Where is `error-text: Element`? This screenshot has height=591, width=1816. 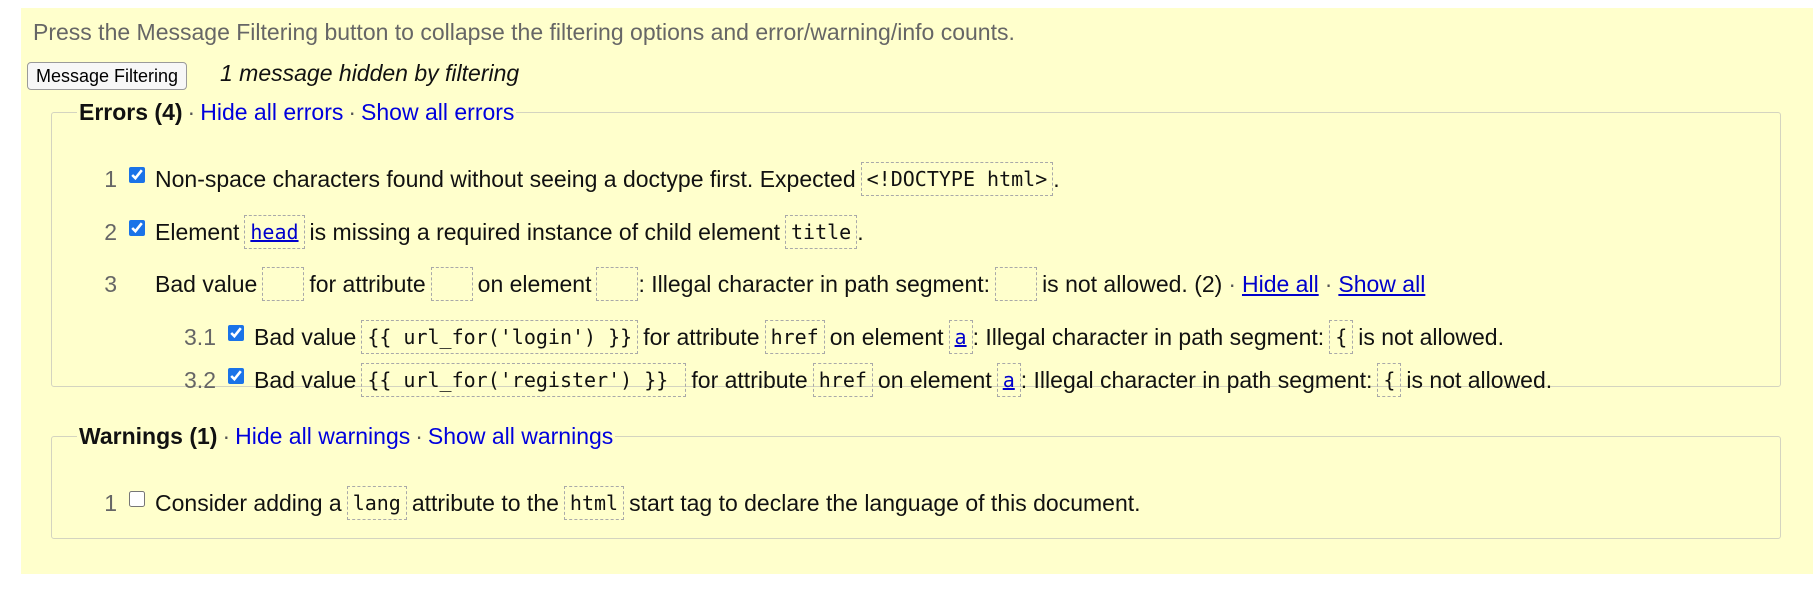 error-text: Element is located at coordinates (197, 231).